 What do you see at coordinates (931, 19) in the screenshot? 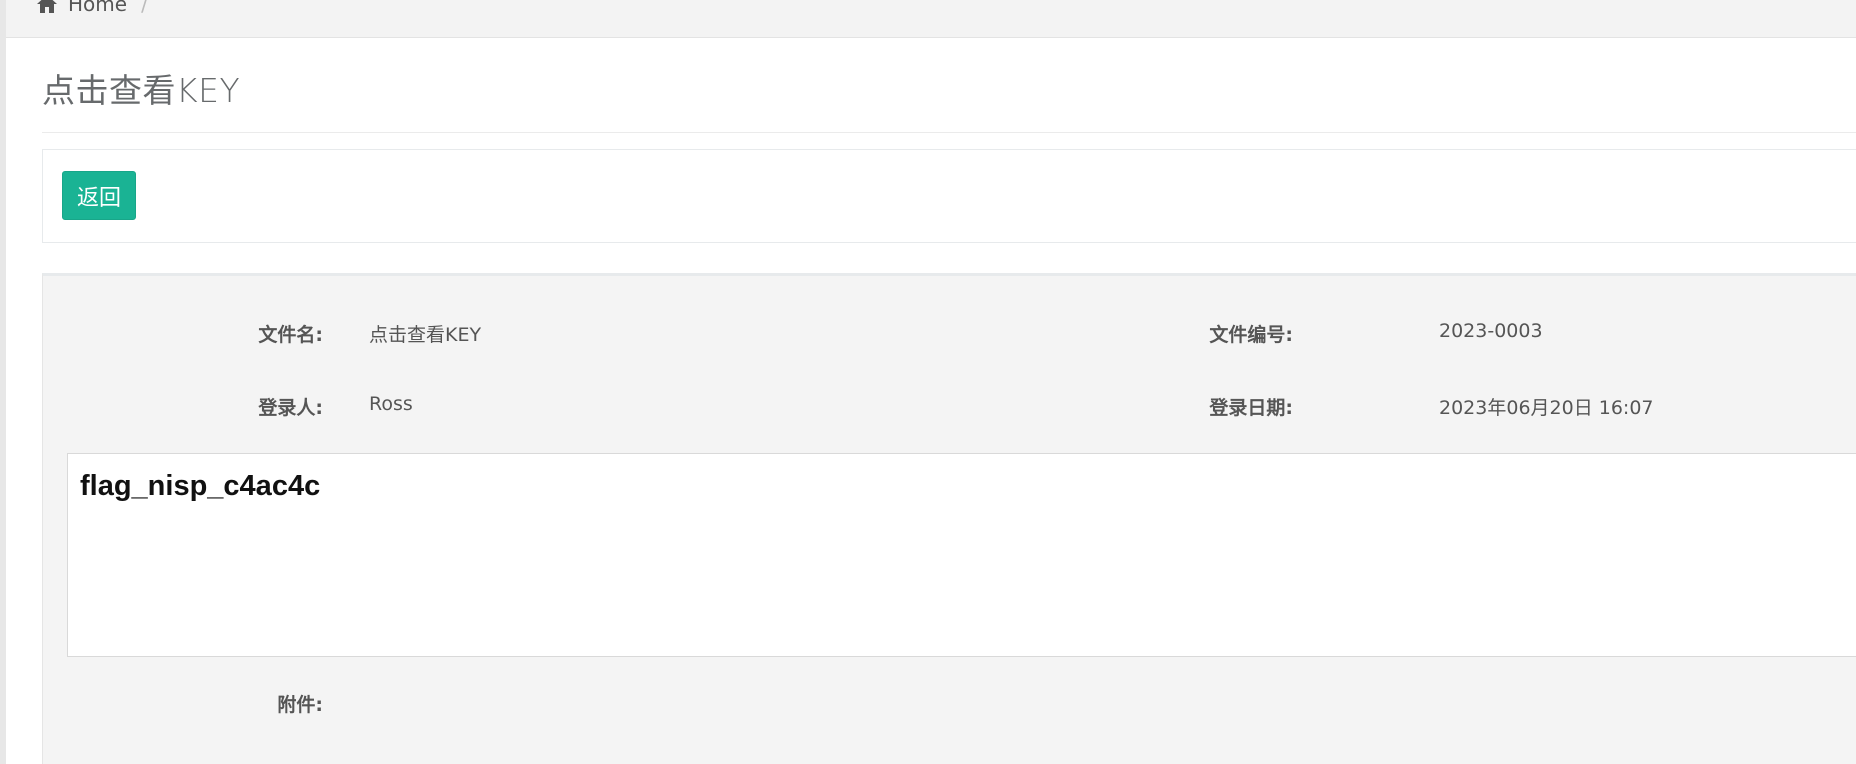
I see `breadcrumb-bar: Home /` at bounding box center [931, 19].